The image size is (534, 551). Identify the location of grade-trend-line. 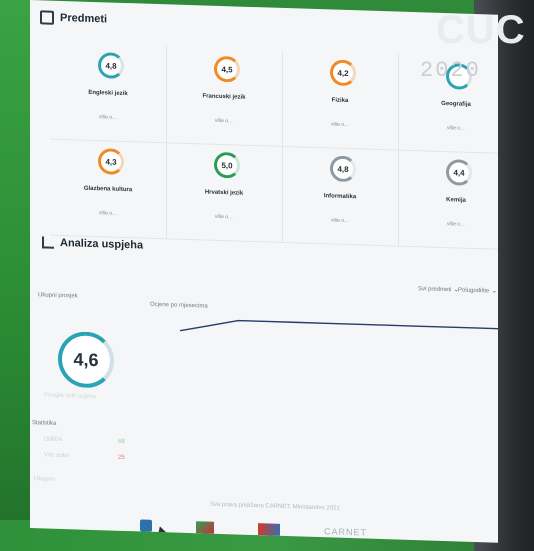
(339, 325).